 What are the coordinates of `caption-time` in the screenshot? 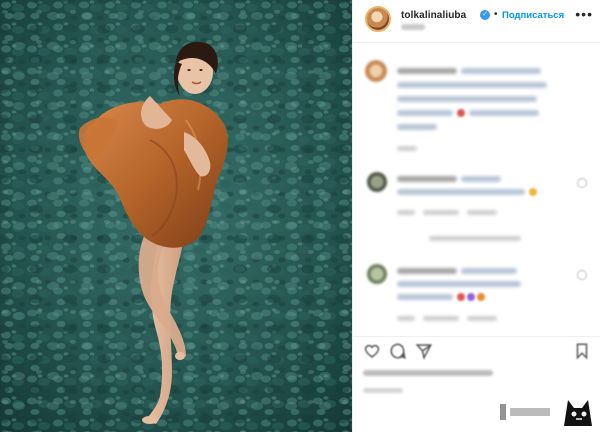 It's located at (407, 148).